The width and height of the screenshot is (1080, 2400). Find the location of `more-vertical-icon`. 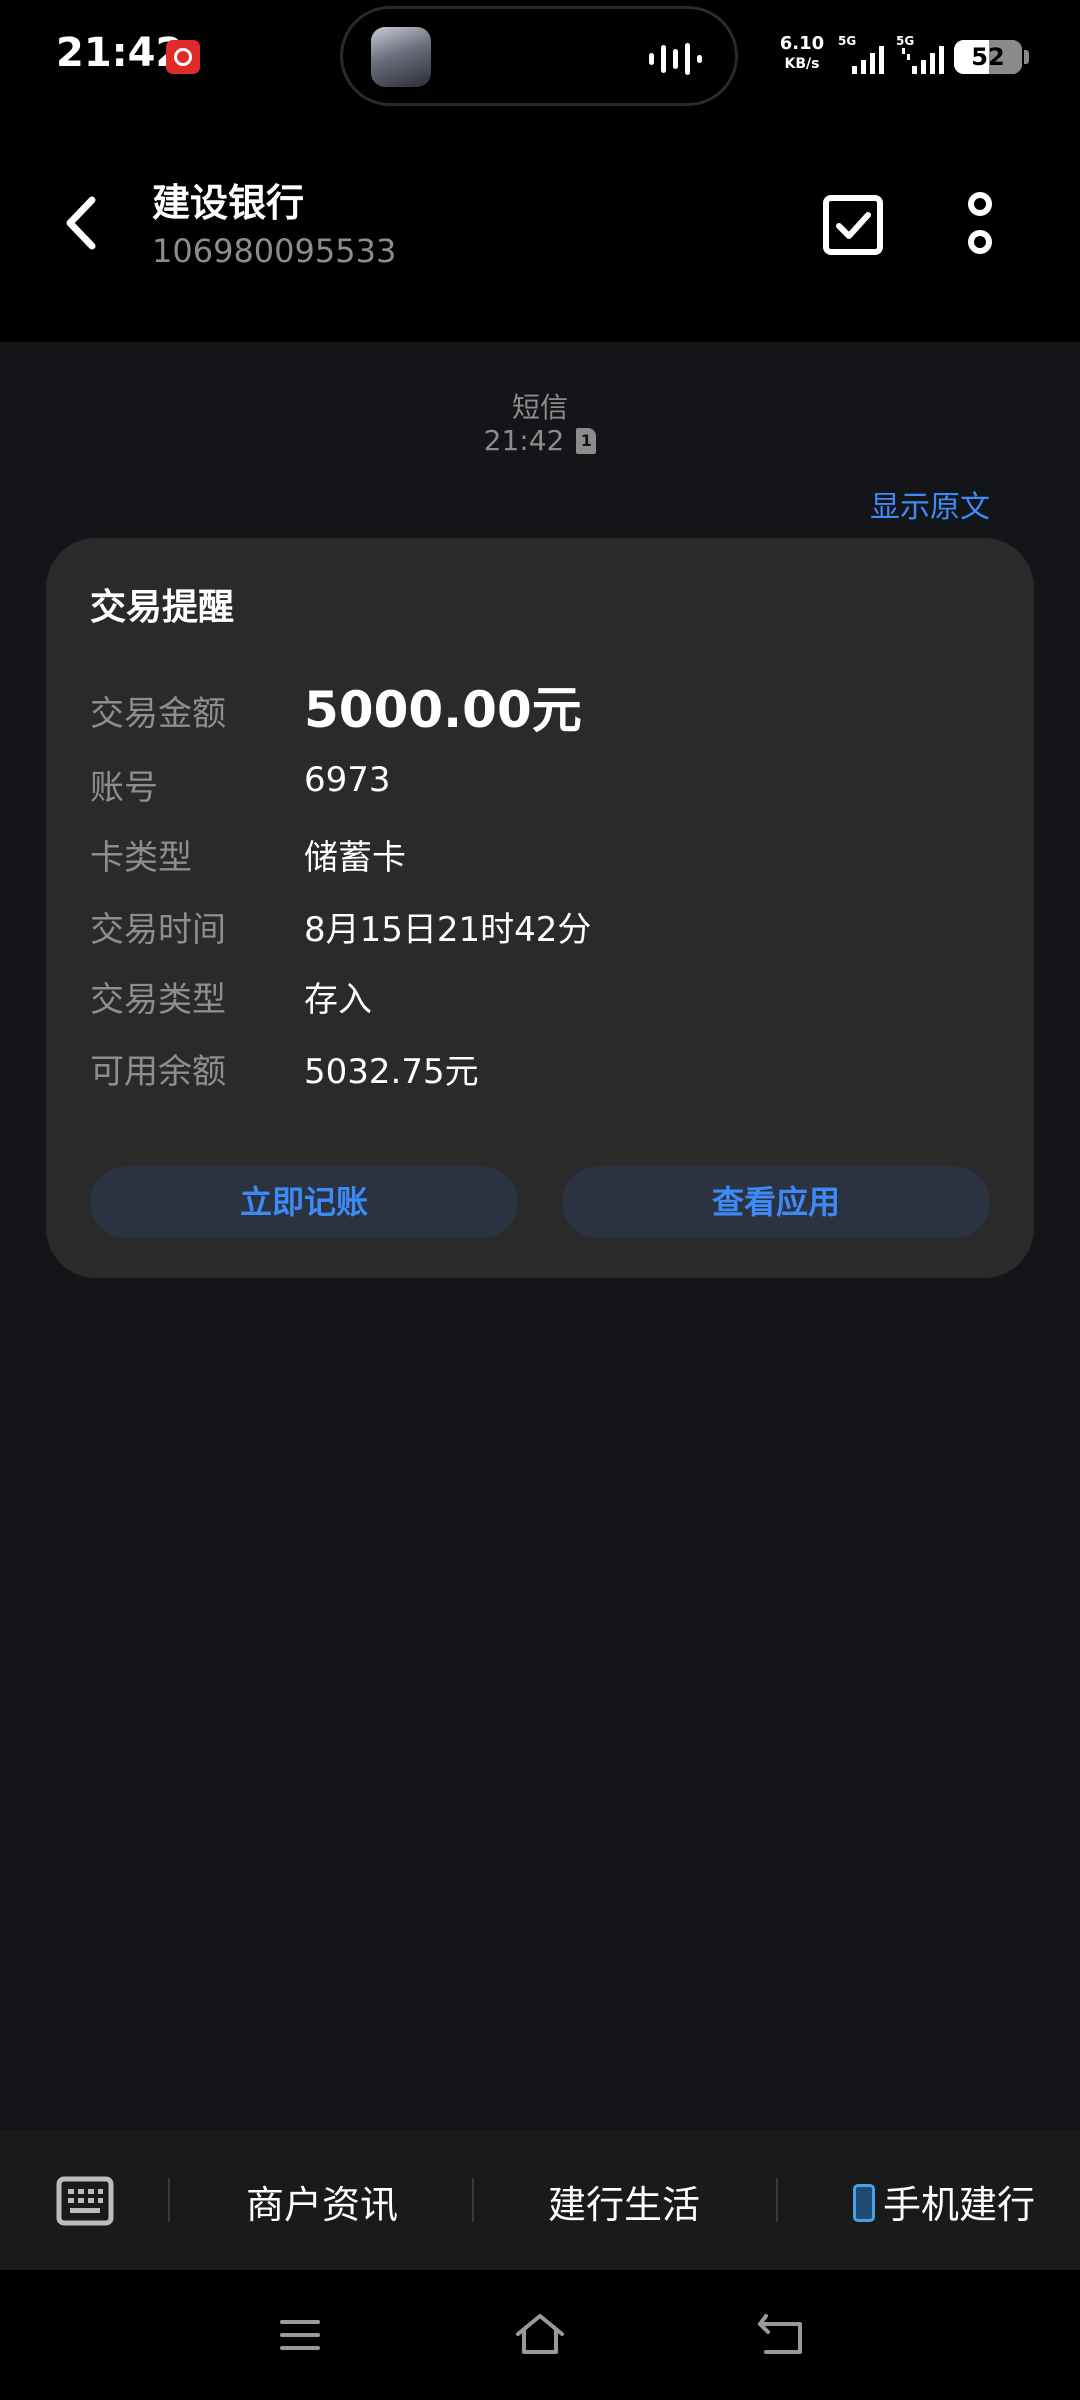

more-vertical-icon is located at coordinates (980, 225).